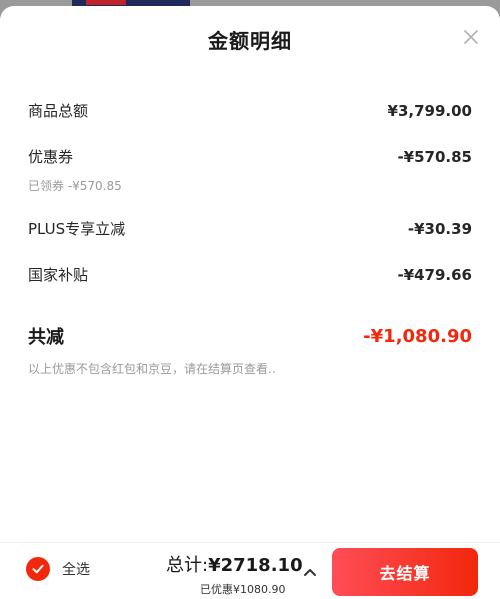 The image size is (500, 599). I want to click on checkout-button: 去结算, so click(405, 572).